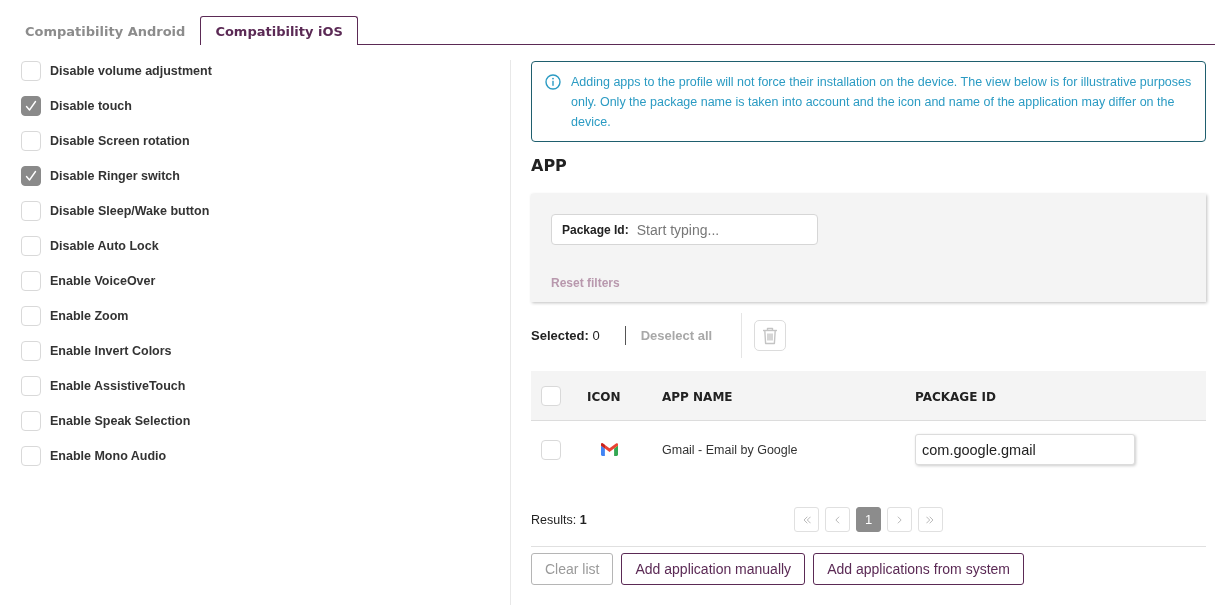 The width and height of the screenshot is (1225, 605). I want to click on option-label: Enable Mono Audio, so click(108, 455).